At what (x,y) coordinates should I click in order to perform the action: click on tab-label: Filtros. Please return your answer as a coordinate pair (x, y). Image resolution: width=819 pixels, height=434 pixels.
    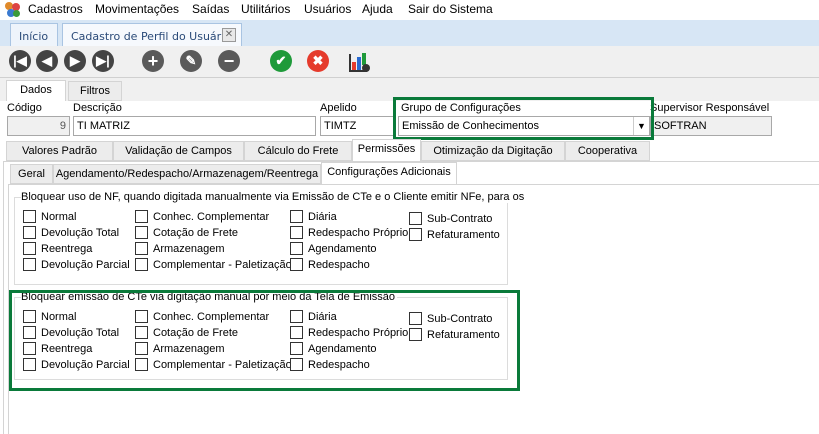
    Looking at the image, I should click on (95, 91).